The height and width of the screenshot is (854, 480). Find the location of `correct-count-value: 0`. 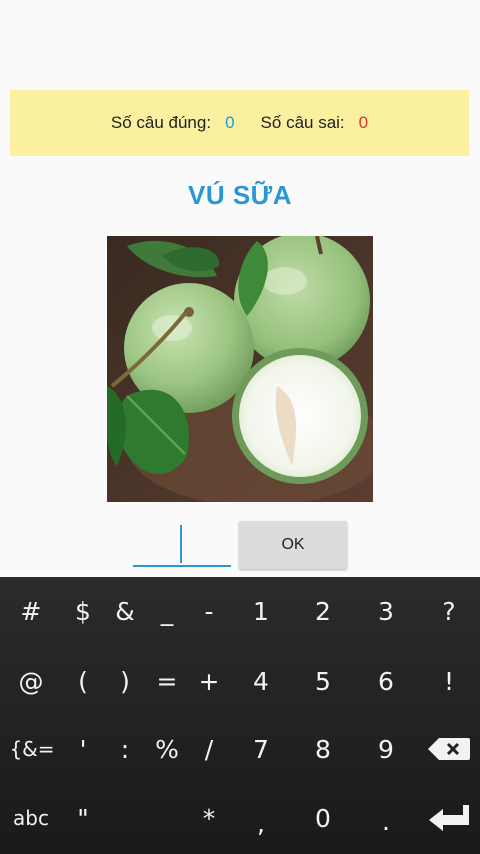

correct-count-value: 0 is located at coordinates (230, 122).